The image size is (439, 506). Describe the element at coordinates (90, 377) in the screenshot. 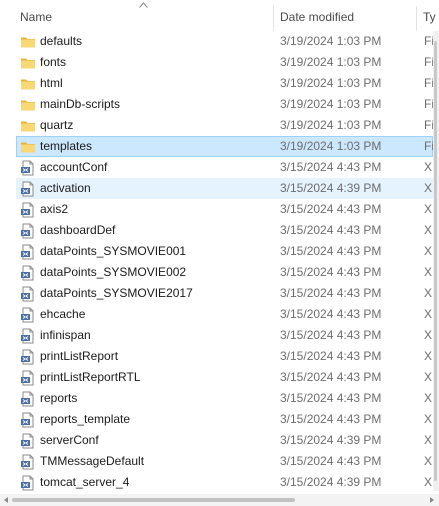

I see `file-name: printListReportRTL` at that location.